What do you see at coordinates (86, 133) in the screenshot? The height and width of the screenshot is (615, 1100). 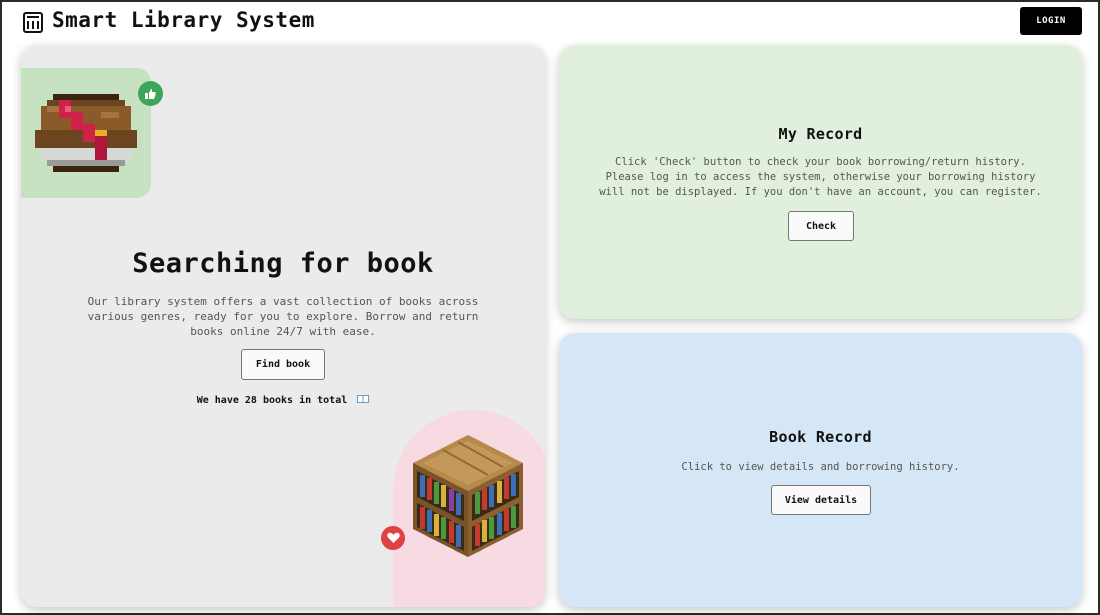 I see `pixel-book-icon` at bounding box center [86, 133].